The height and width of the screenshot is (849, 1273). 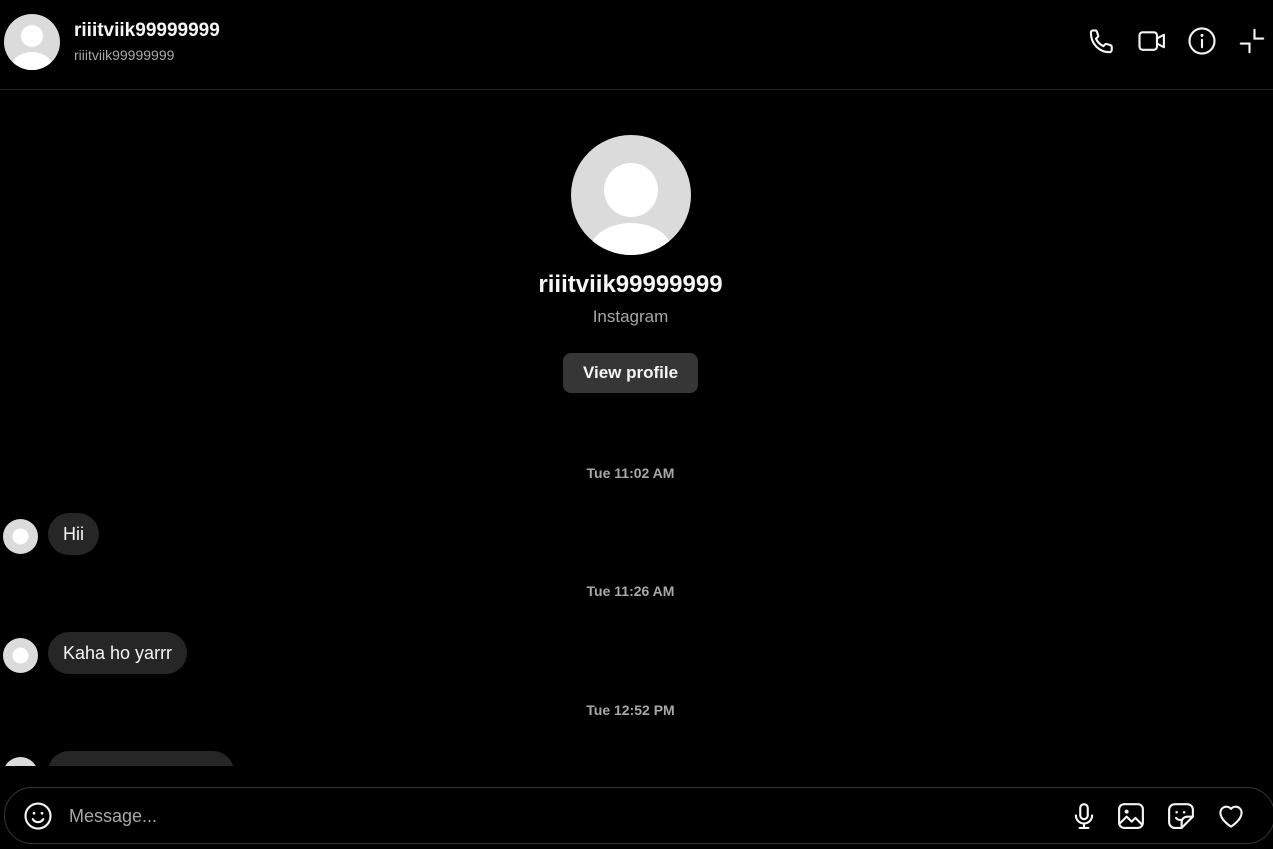 I want to click on message-timestamp: Tue 12:52 PM, so click(x=630, y=710).